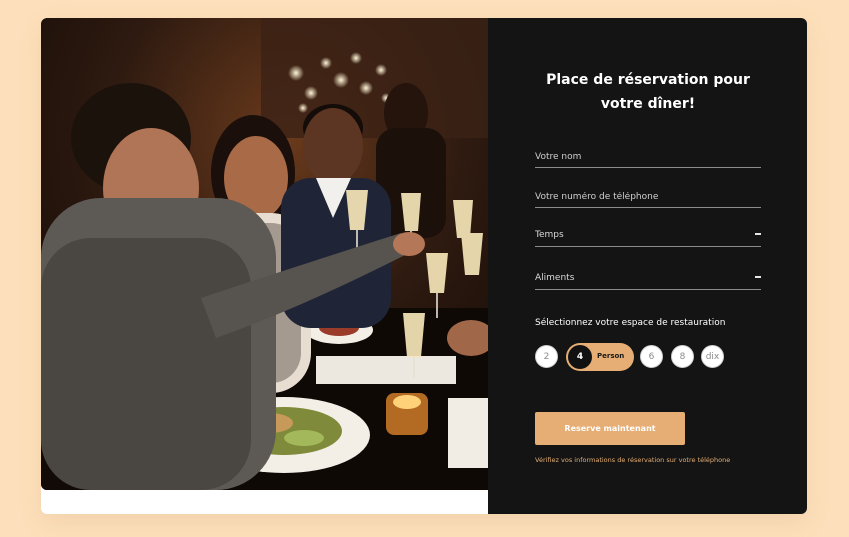  I want to click on food-select-label: Aliments, so click(555, 278).